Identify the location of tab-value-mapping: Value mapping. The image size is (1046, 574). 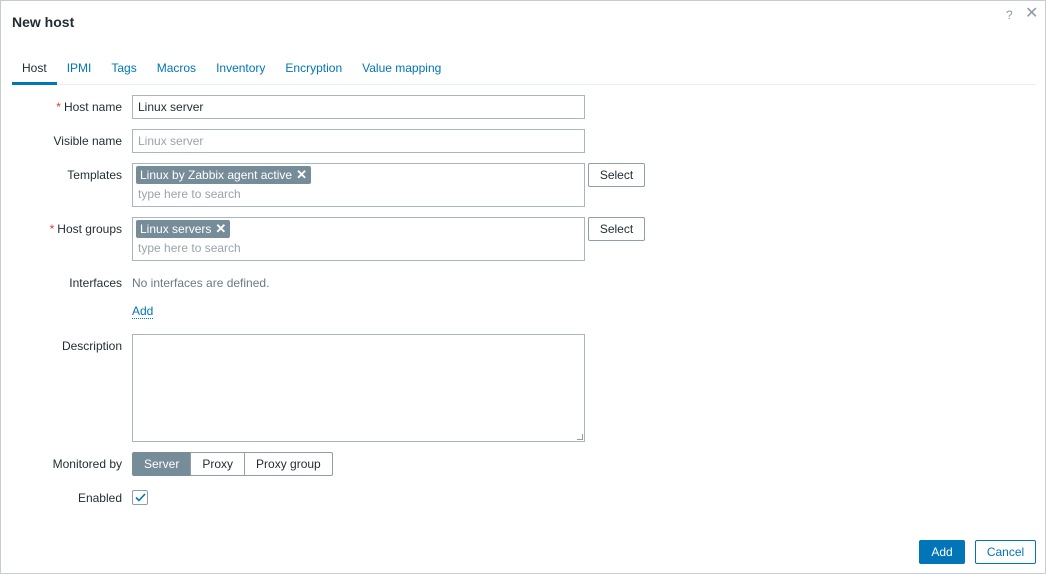
(401, 70).